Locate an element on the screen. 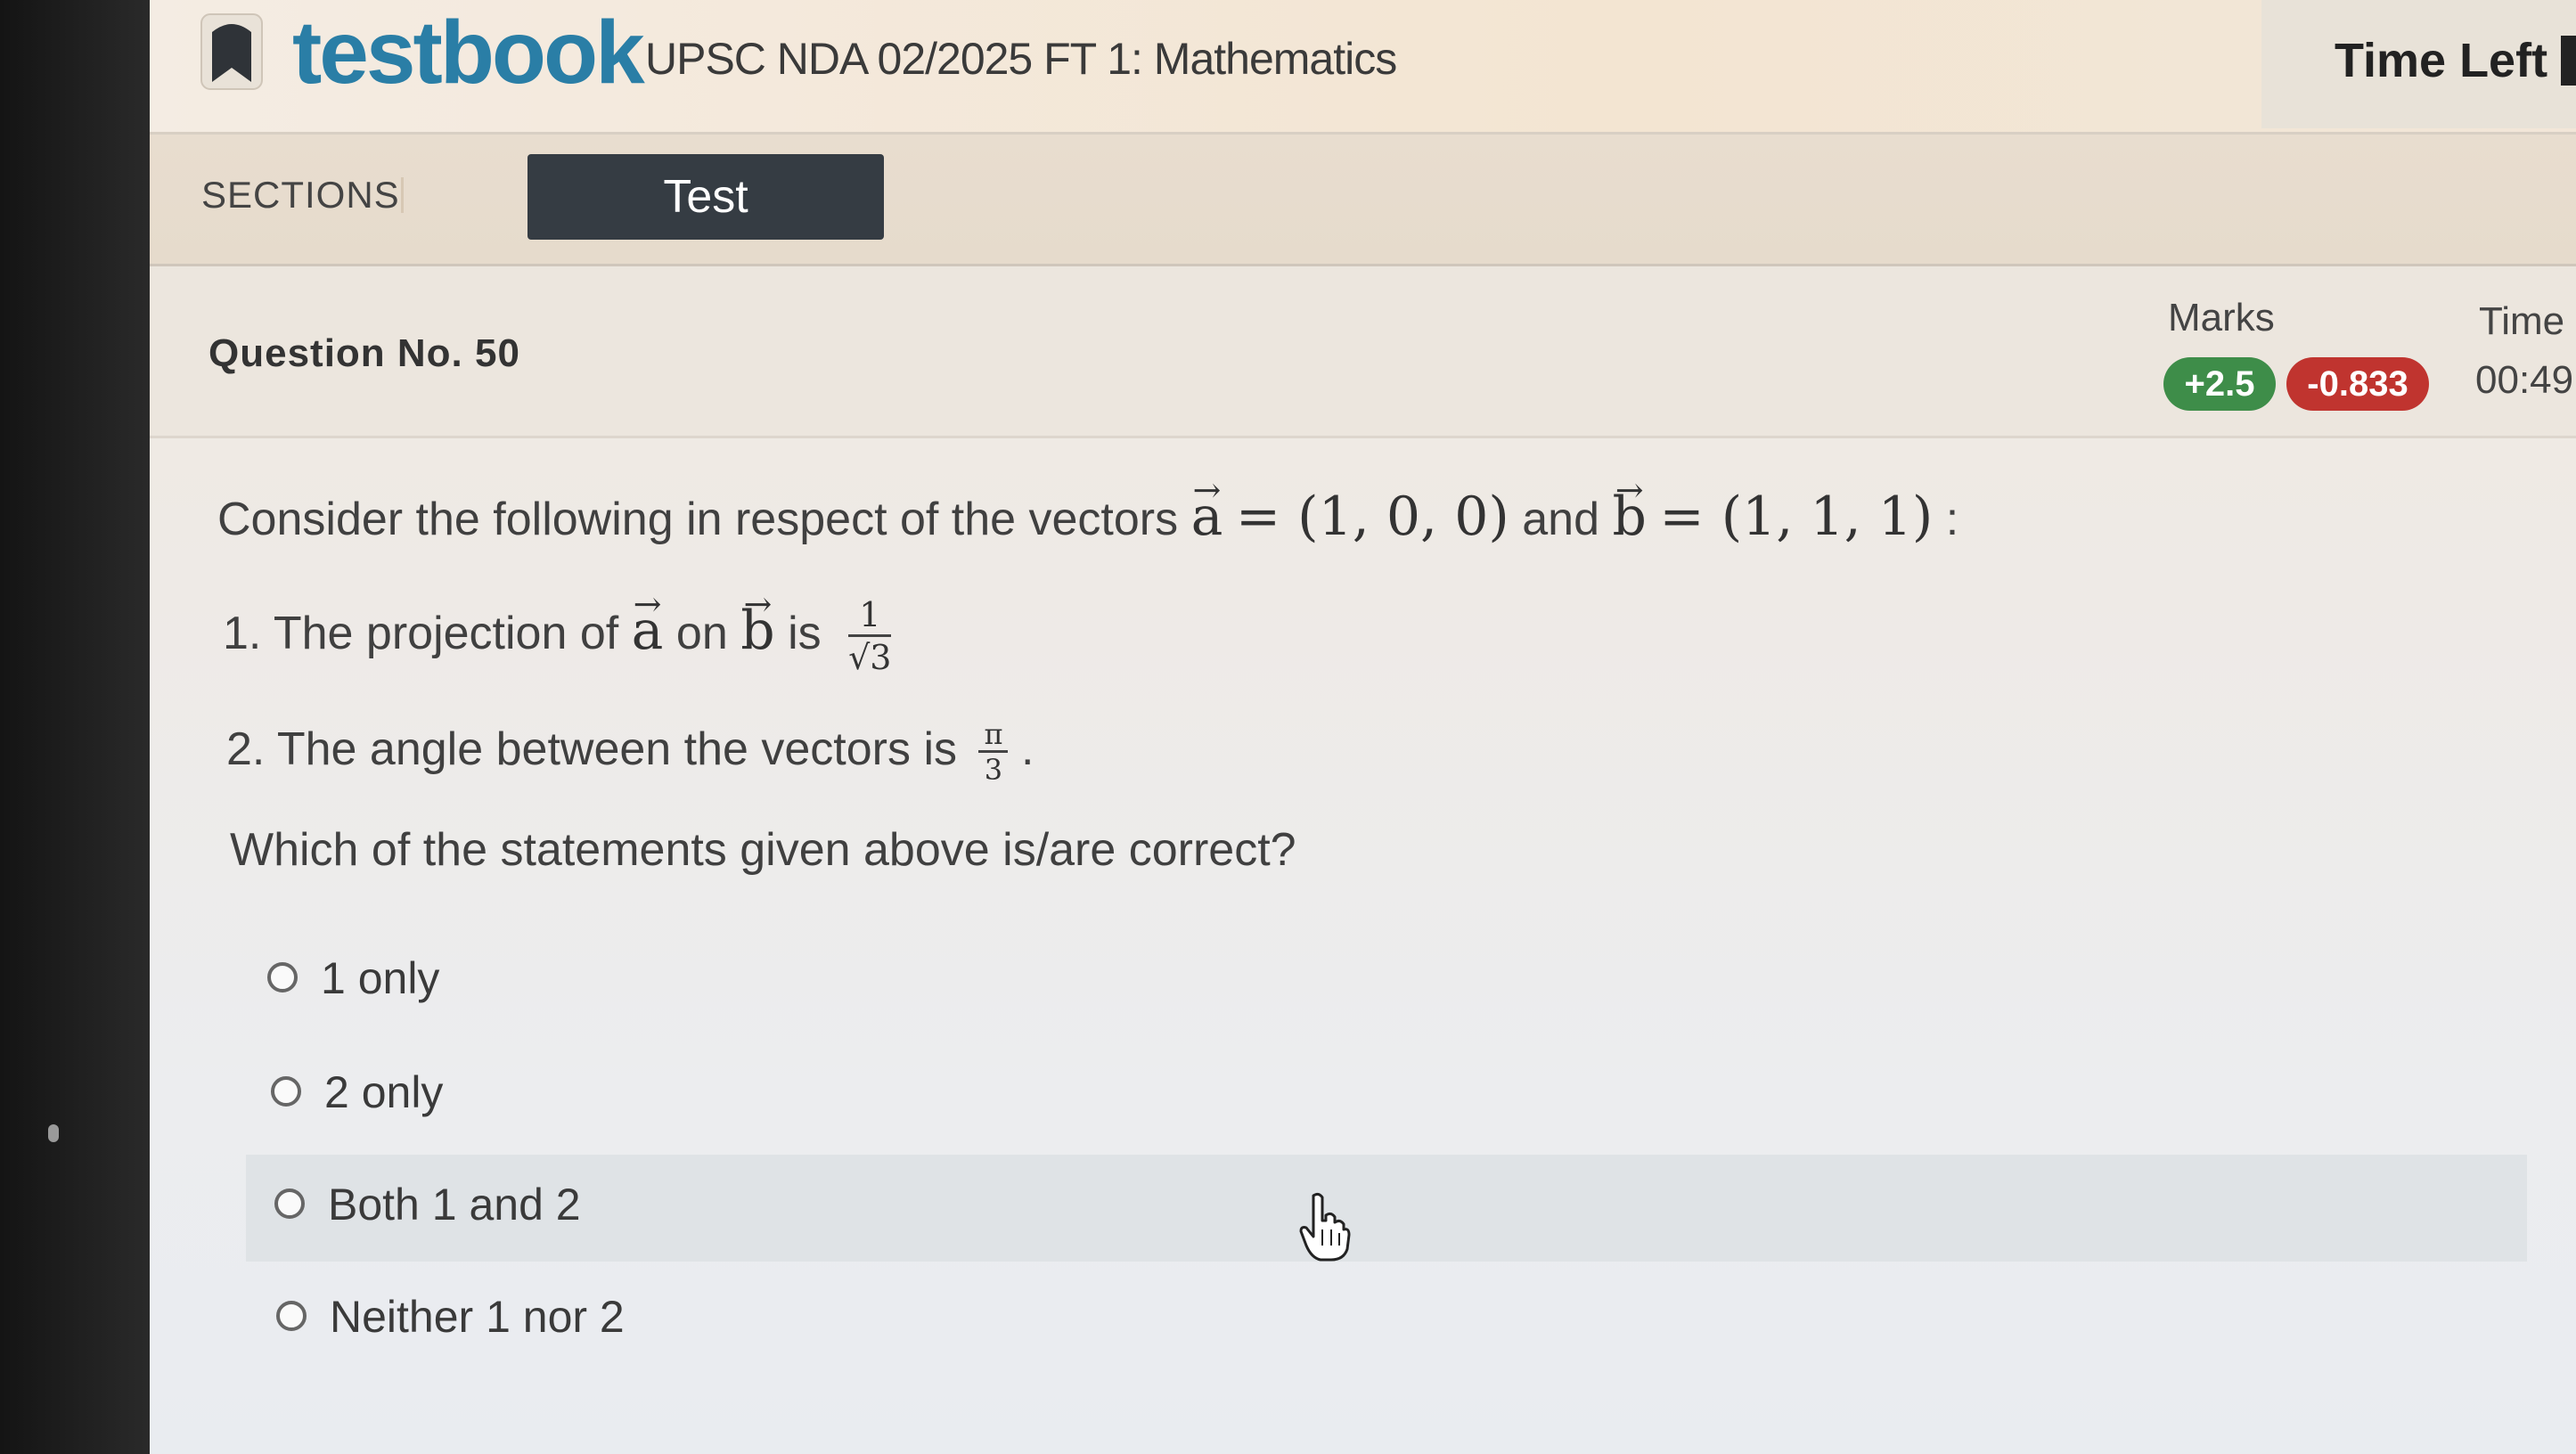  option-1-label: 1 only is located at coordinates (380, 978).